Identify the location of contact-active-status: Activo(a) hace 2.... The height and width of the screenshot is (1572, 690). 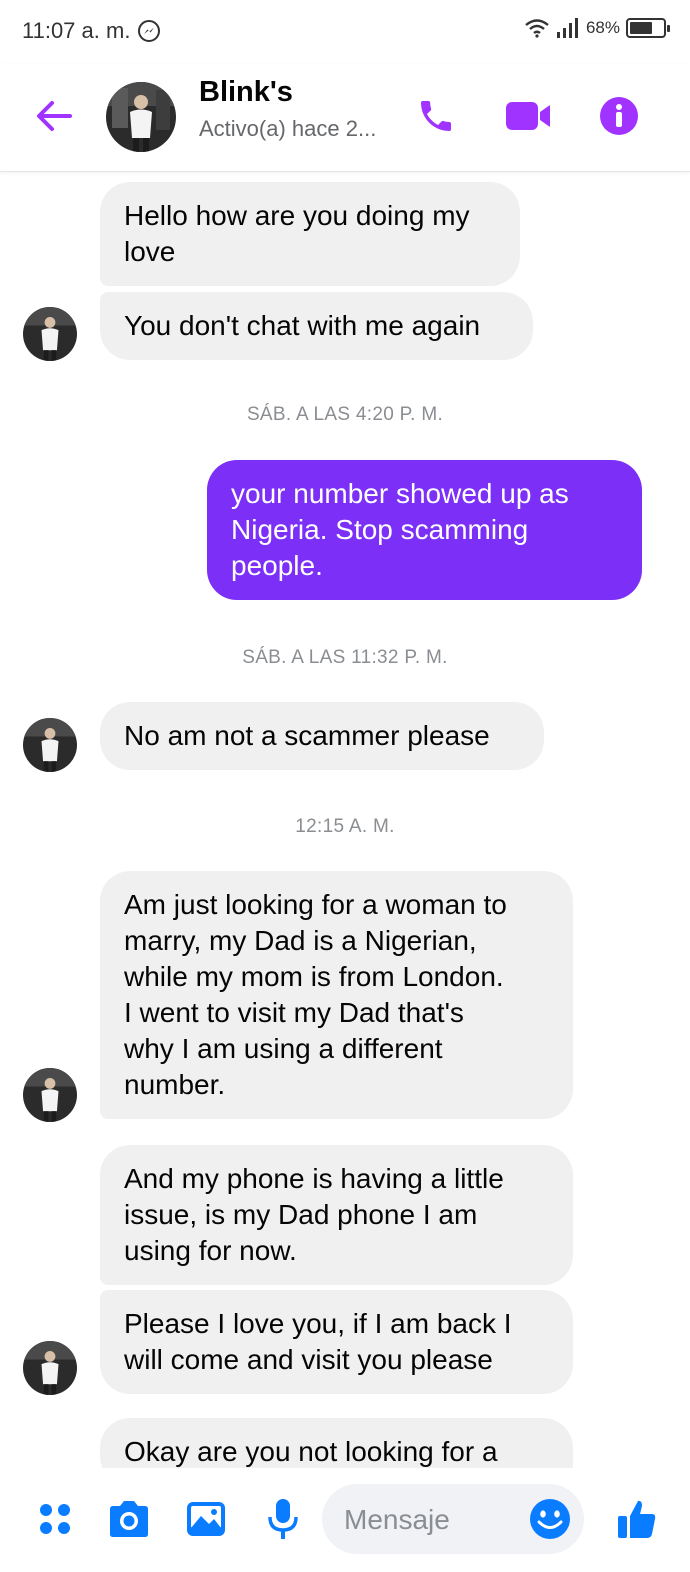
(288, 128).